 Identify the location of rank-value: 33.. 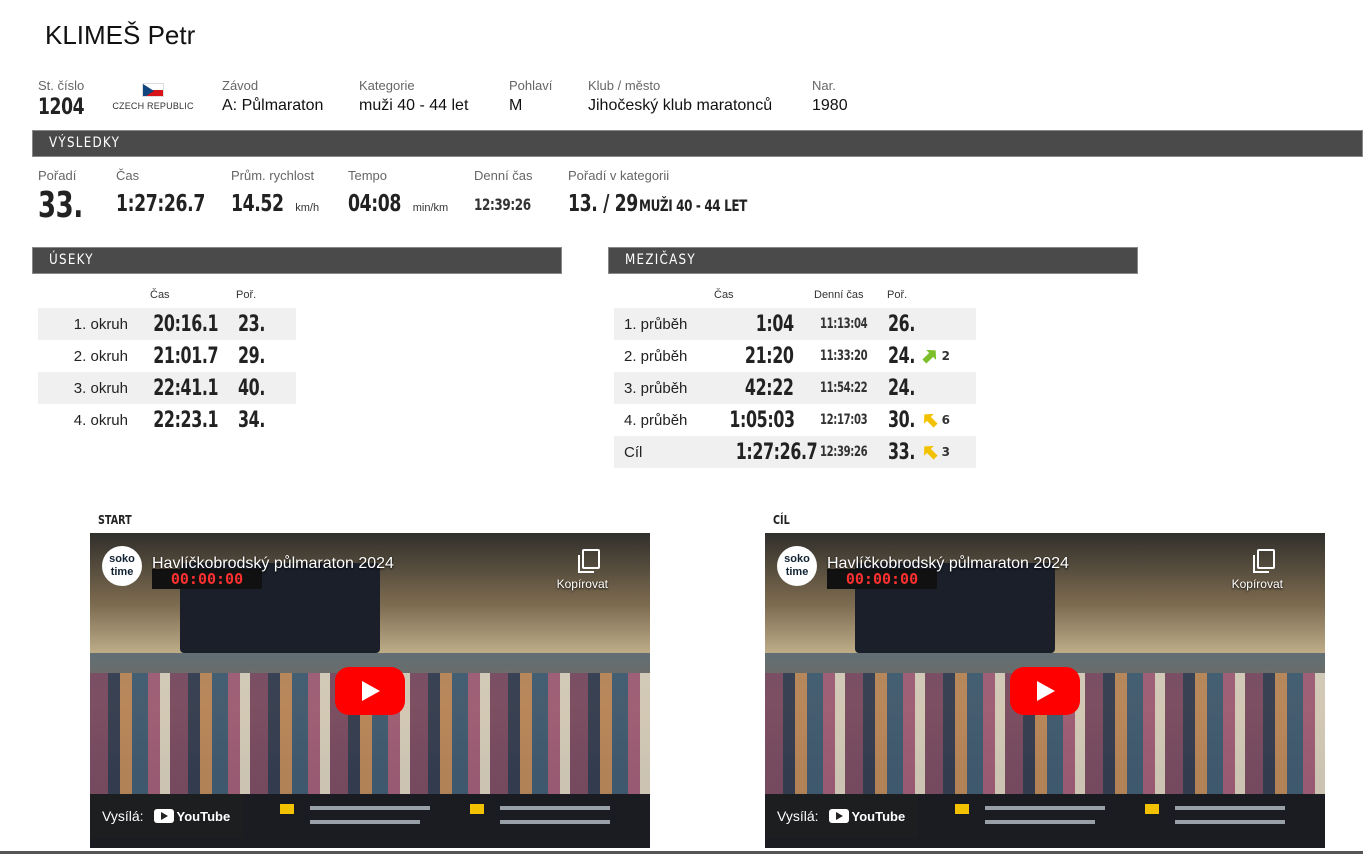
(60, 205).